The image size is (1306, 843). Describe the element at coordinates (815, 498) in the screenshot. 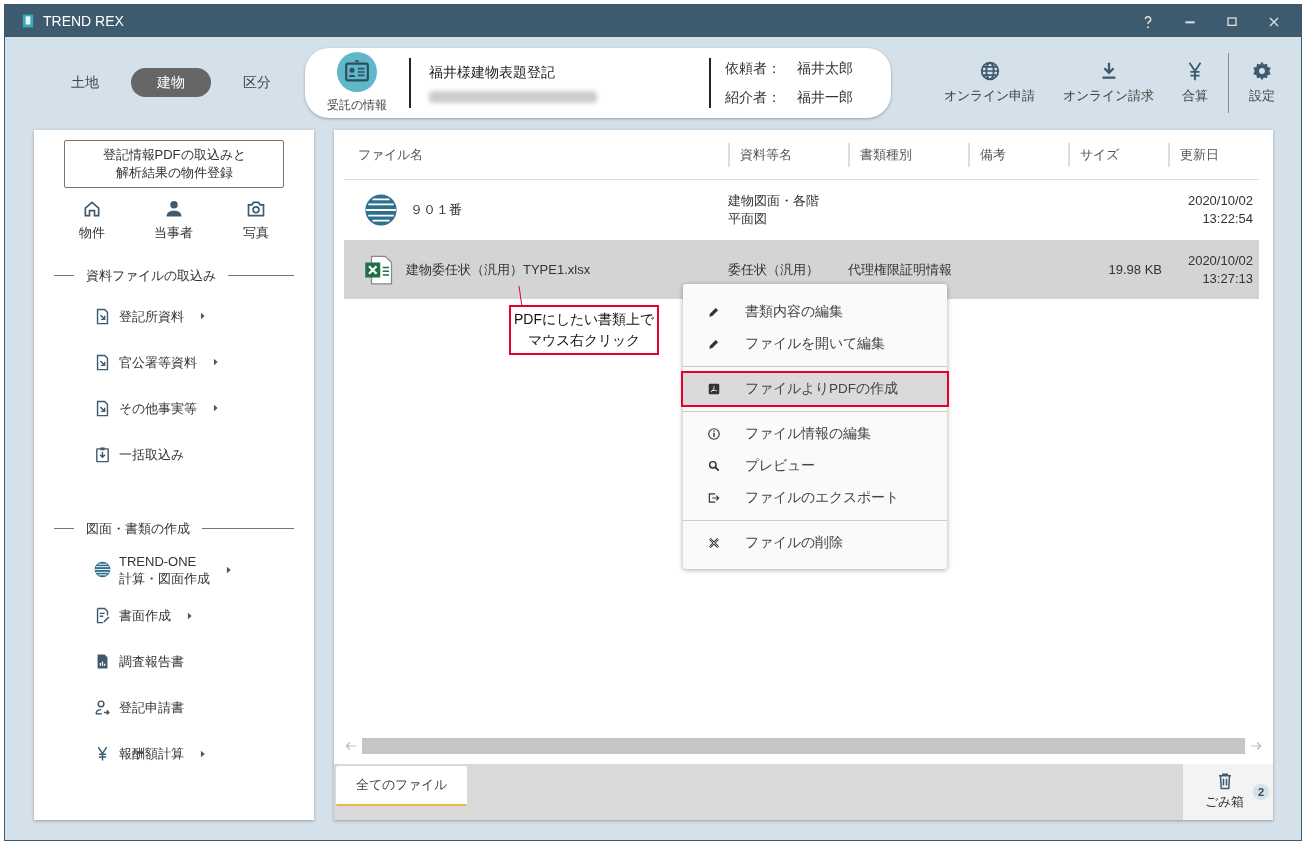

I see `context-menu-item: ファイルのエクスポート` at that location.